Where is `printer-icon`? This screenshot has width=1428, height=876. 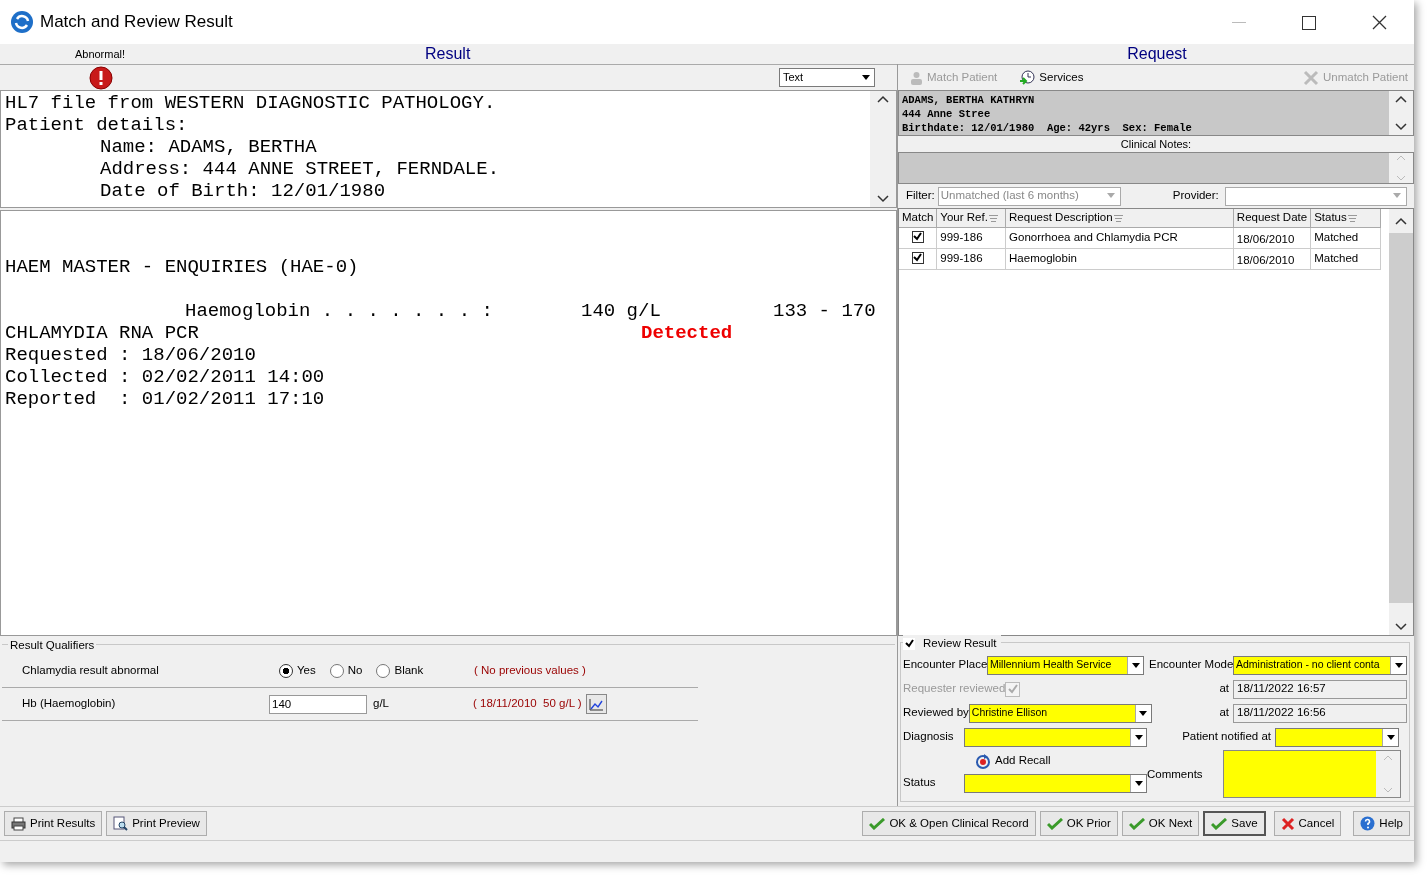 printer-icon is located at coordinates (18, 823).